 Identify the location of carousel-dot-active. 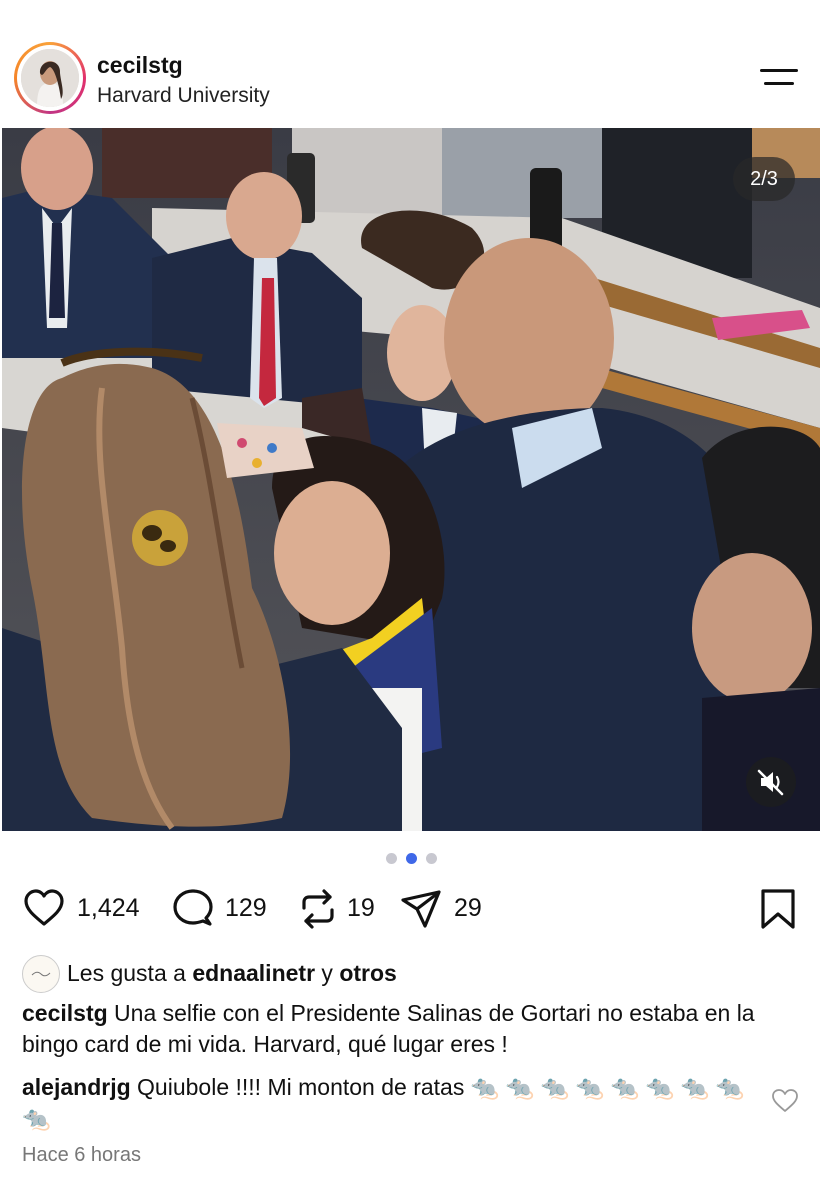
(411, 858).